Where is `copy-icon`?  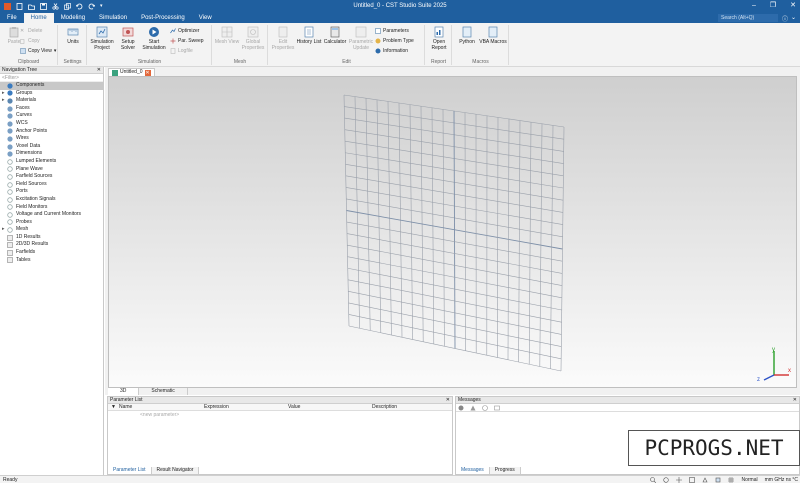
copy-icon is located at coordinates (67, 6).